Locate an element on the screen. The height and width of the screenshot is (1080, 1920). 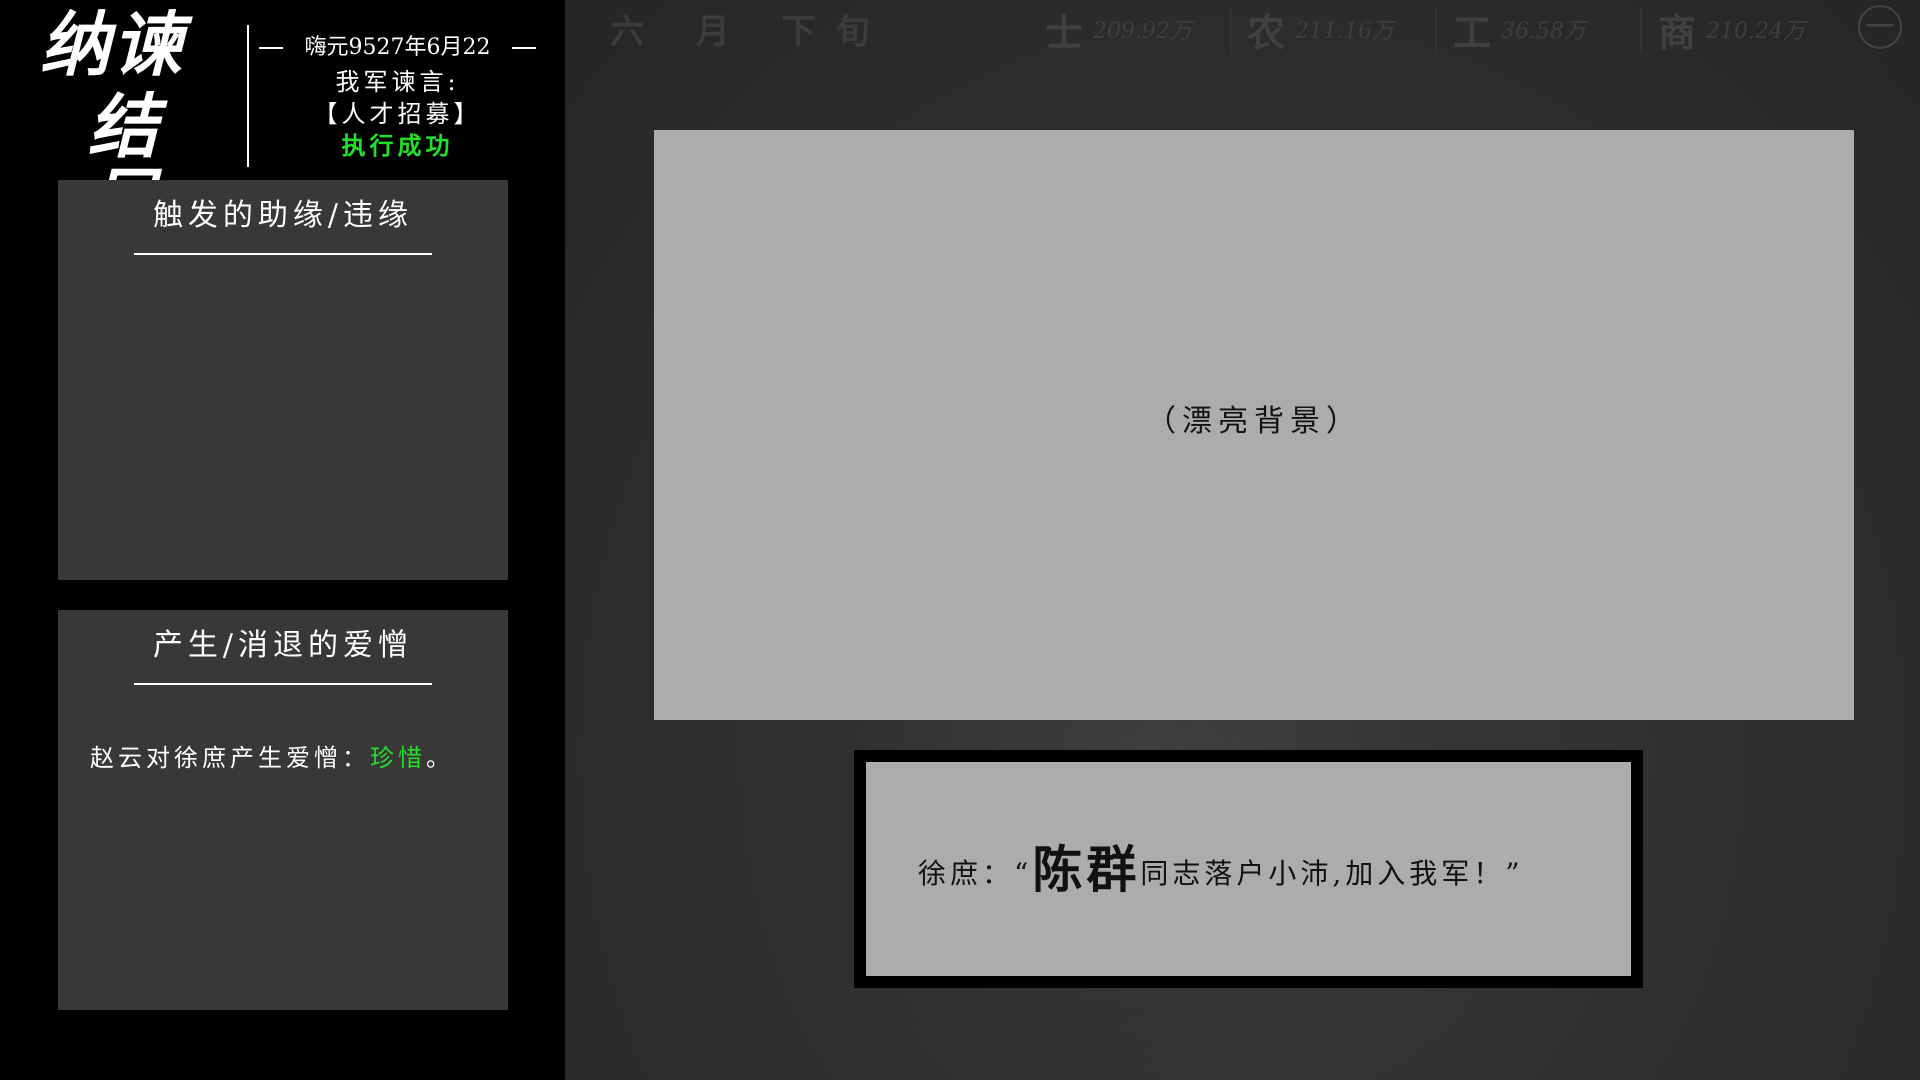
relations-card-title: 触发的助缘/违缘 is located at coordinates (283, 215).